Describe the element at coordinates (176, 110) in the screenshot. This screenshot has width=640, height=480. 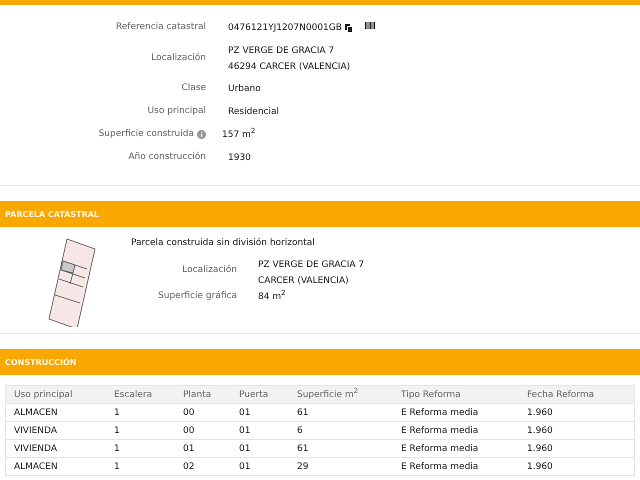
I see `field-label: Uso principal` at that location.